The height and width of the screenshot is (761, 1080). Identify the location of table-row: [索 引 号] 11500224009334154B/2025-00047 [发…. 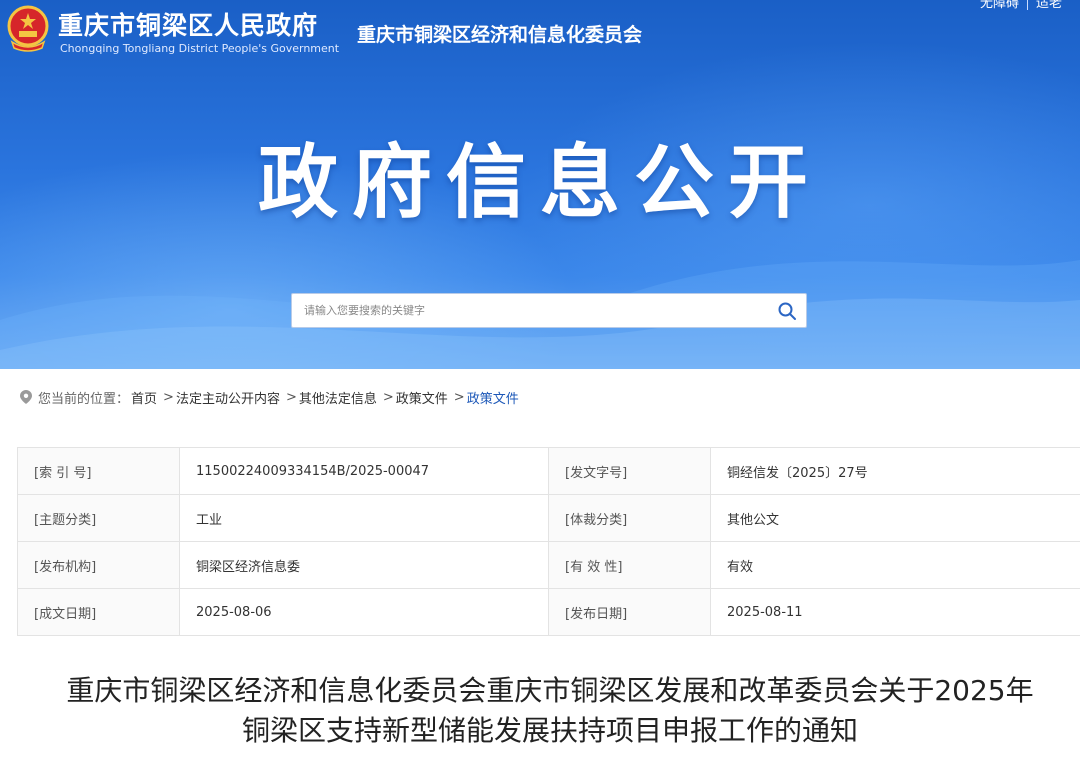
(548, 471).